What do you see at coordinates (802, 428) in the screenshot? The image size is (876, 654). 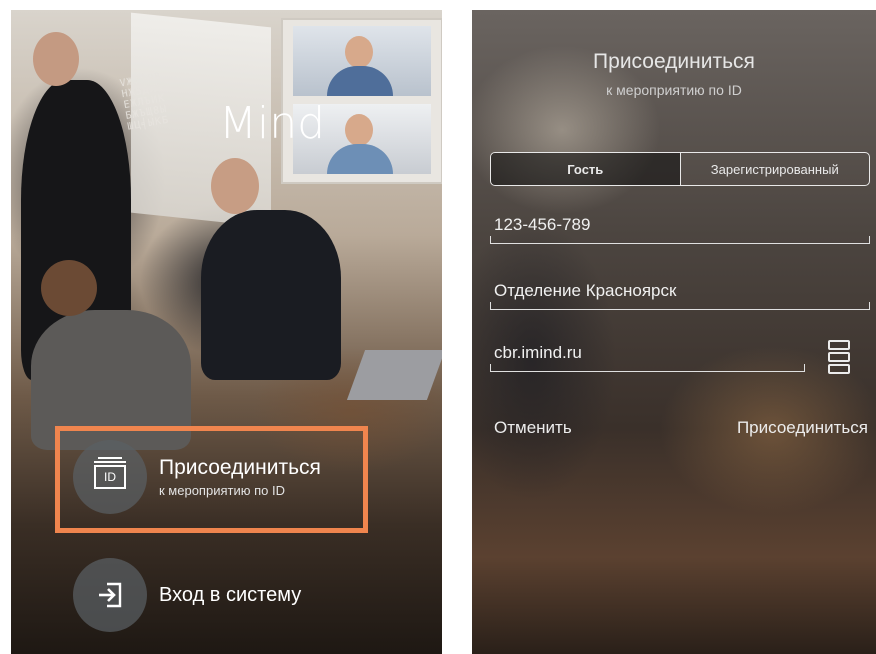 I see `join-button: Присоединиться` at bounding box center [802, 428].